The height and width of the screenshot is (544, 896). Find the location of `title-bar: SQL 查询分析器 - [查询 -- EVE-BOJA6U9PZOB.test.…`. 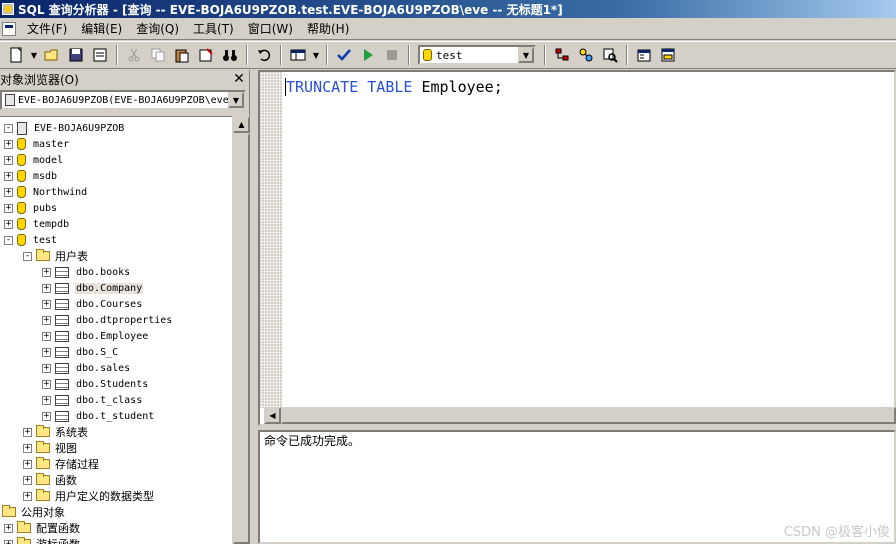

title-bar: SQL 查询分析器 - [查询 -- EVE-BOJA6U9PZOB.test.… is located at coordinates (448, 9).